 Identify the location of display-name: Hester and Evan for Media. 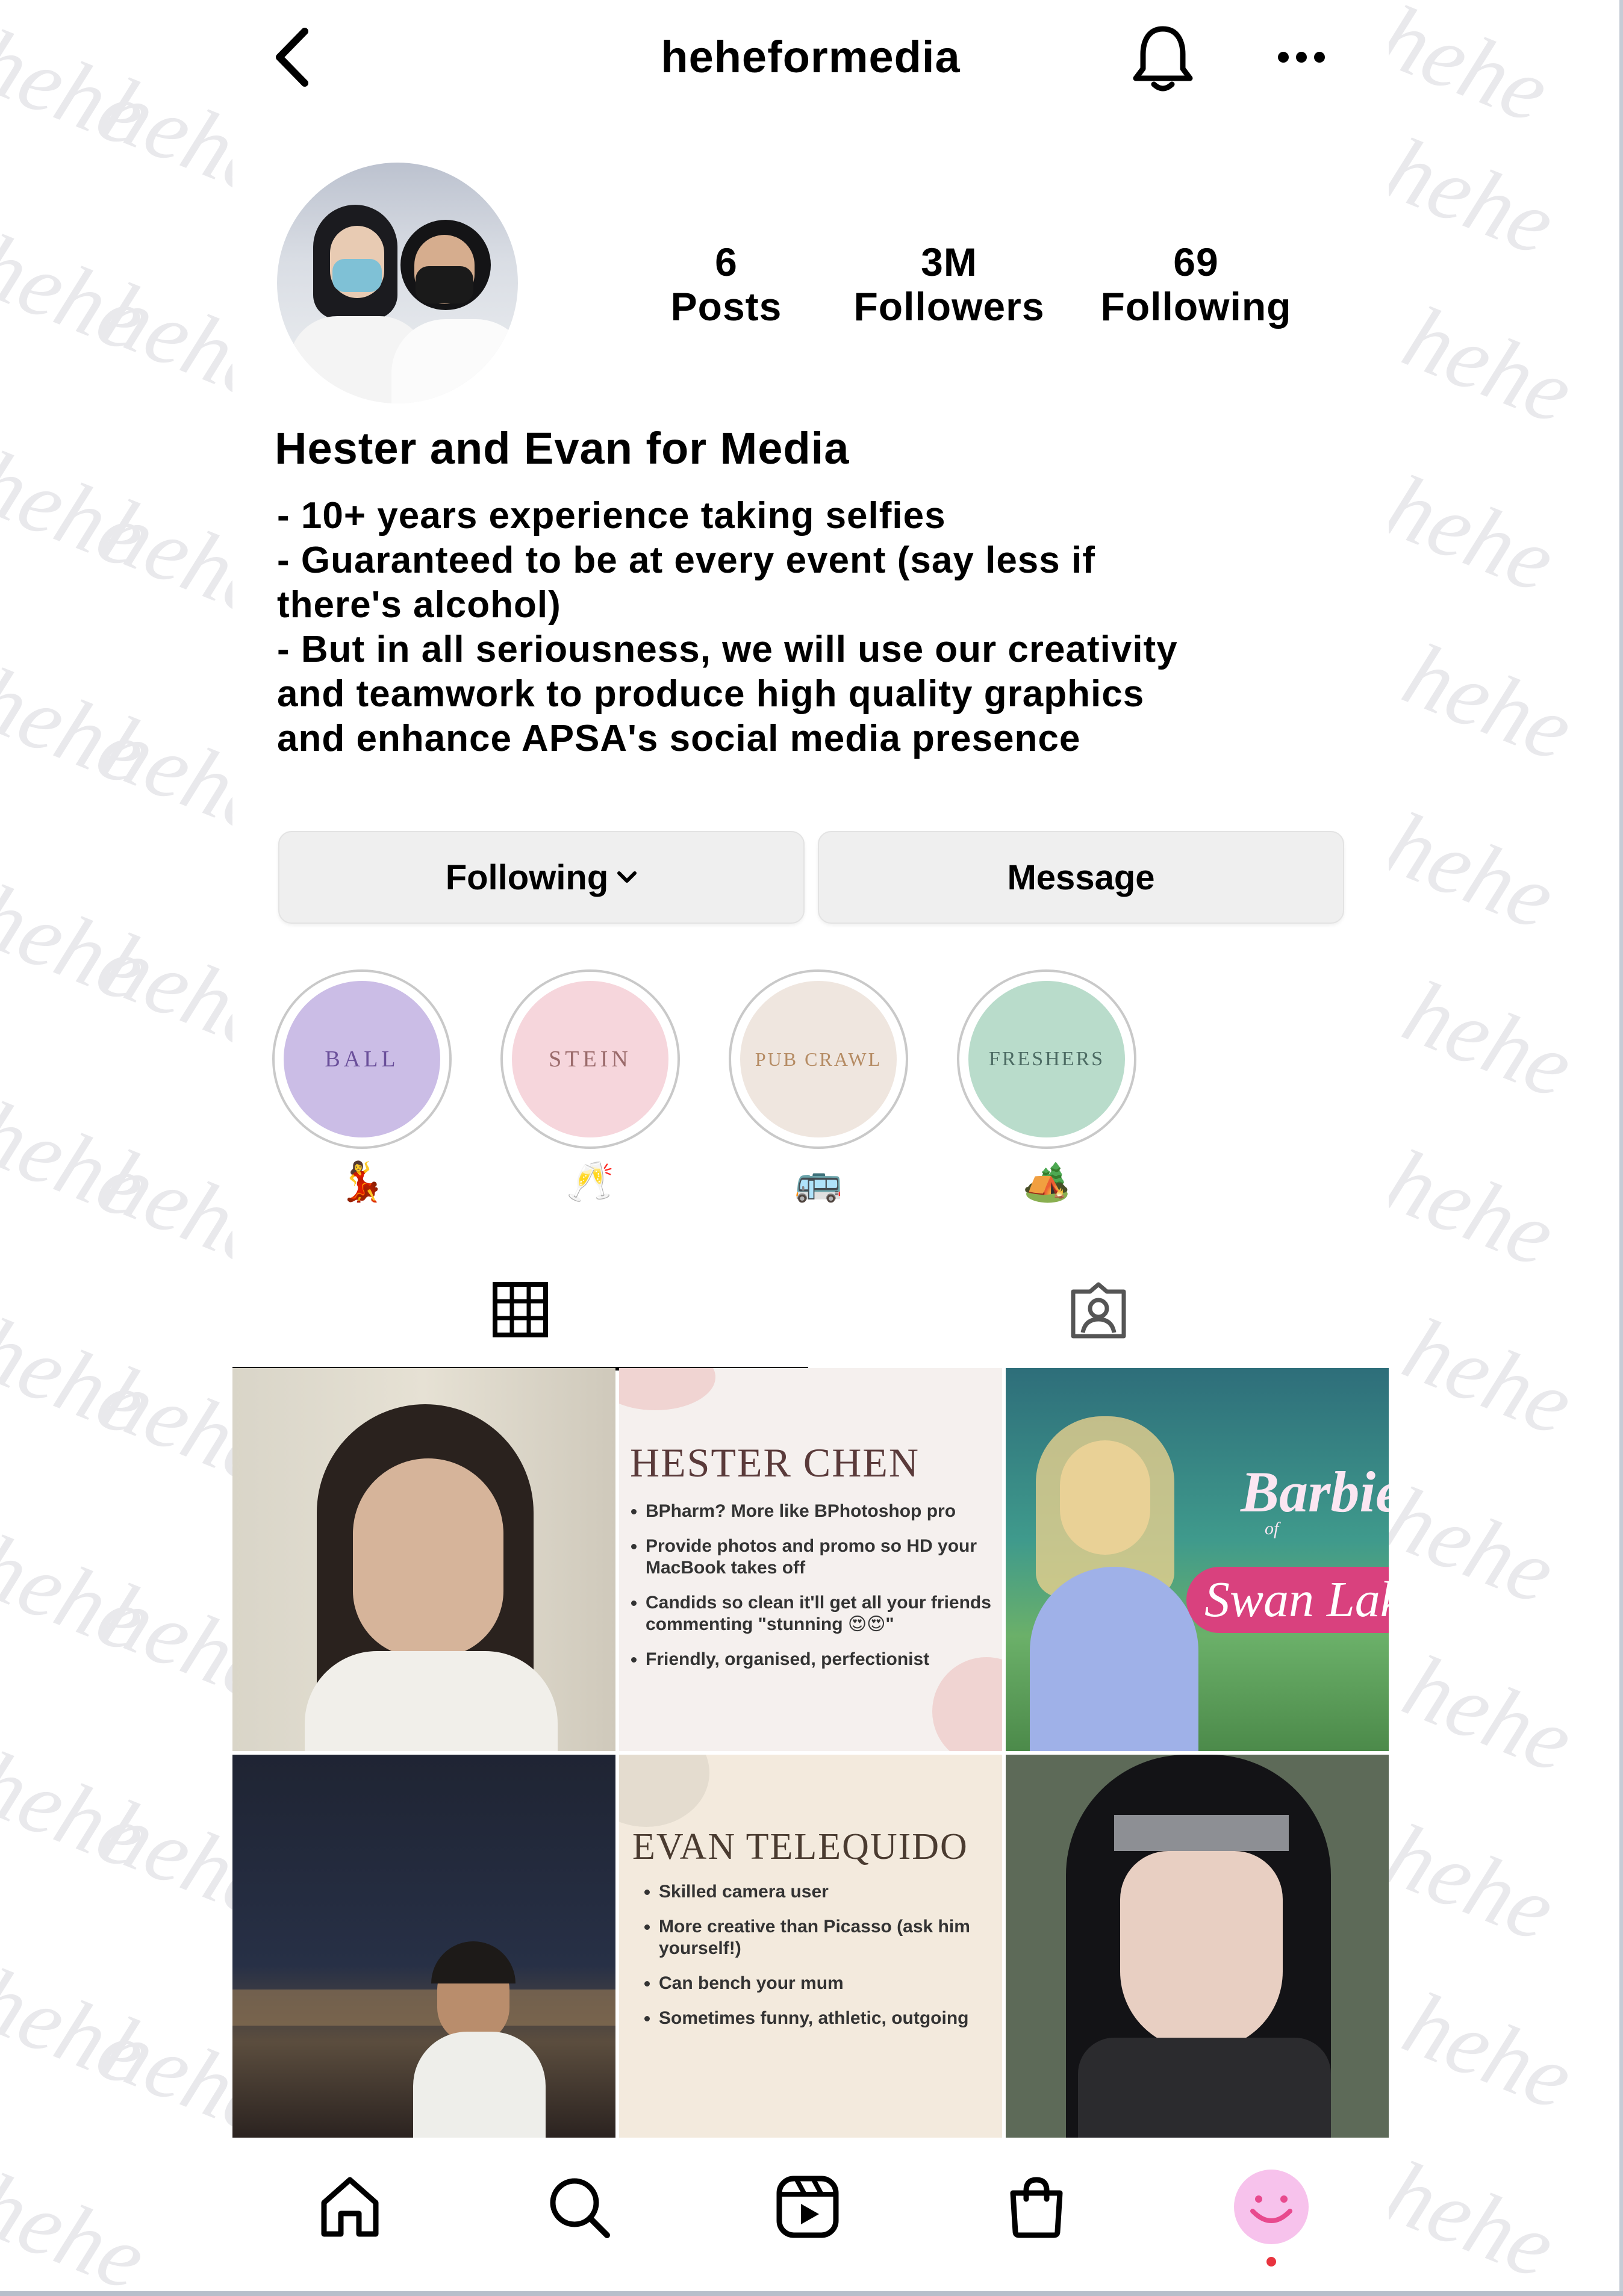
(562, 448).